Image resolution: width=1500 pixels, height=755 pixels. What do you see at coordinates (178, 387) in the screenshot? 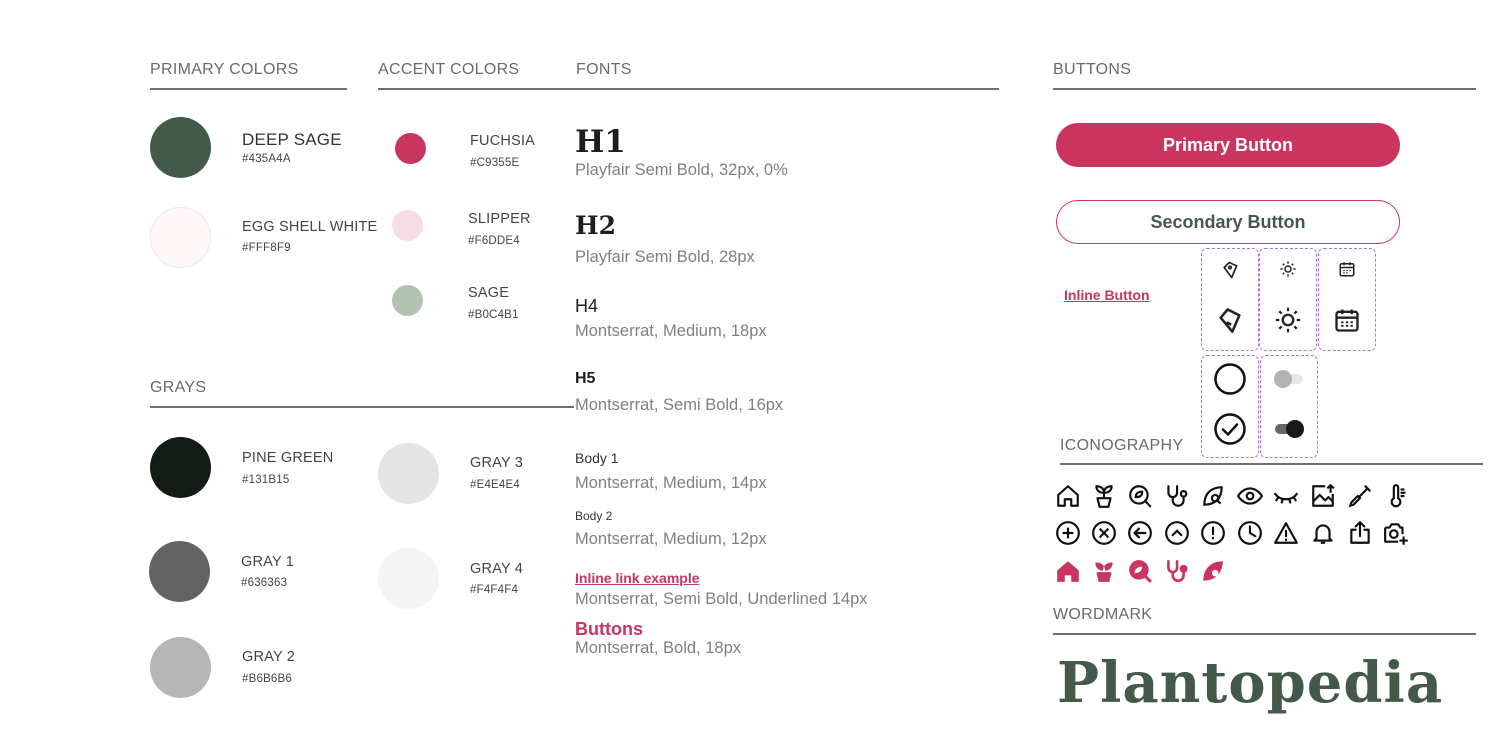
I see `section-title-grays: GRAYS` at bounding box center [178, 387].